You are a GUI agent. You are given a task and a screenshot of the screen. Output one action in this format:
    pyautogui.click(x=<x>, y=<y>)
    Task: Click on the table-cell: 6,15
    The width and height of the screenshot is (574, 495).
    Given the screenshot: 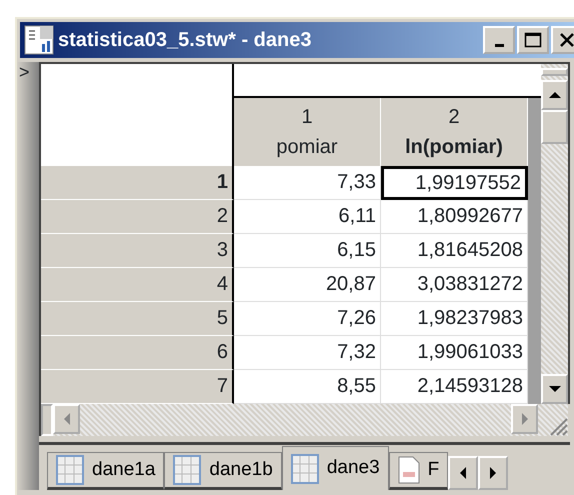 What is the action you would take?
    pyautogui.click(x=307, y=251)
    